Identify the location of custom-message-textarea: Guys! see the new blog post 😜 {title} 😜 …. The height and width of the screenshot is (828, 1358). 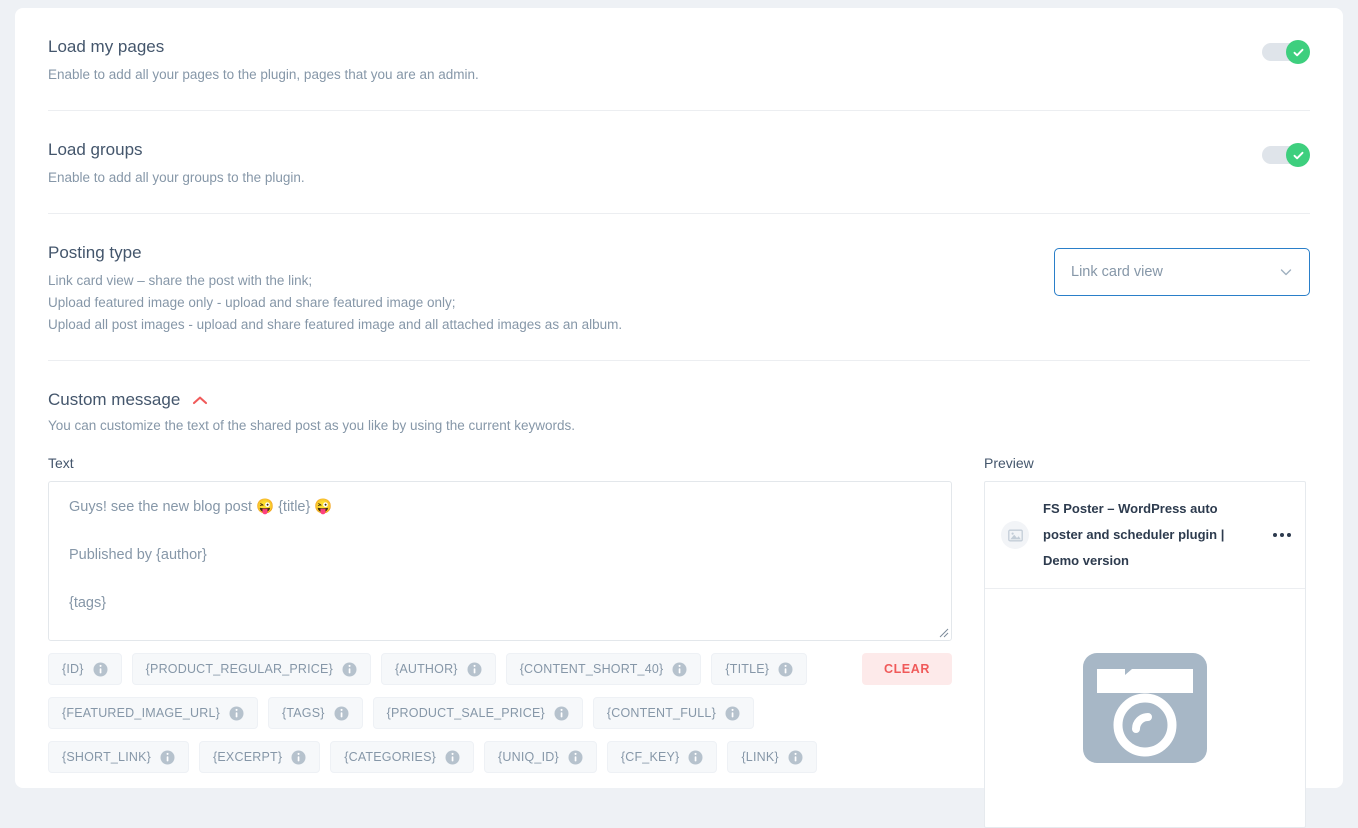
(500, 561).